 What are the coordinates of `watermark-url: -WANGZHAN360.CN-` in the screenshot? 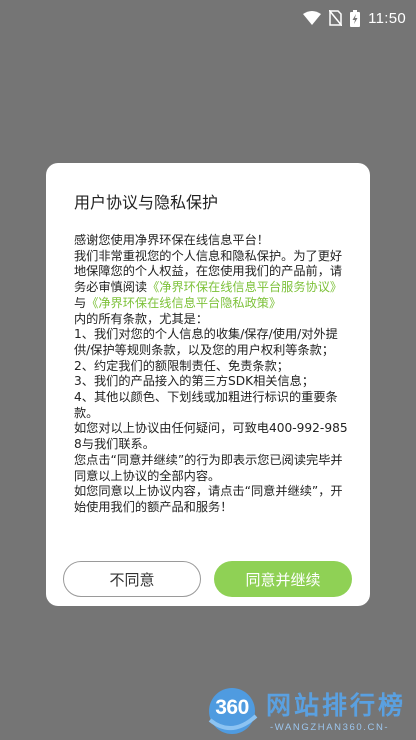 It's located at (330, 727).